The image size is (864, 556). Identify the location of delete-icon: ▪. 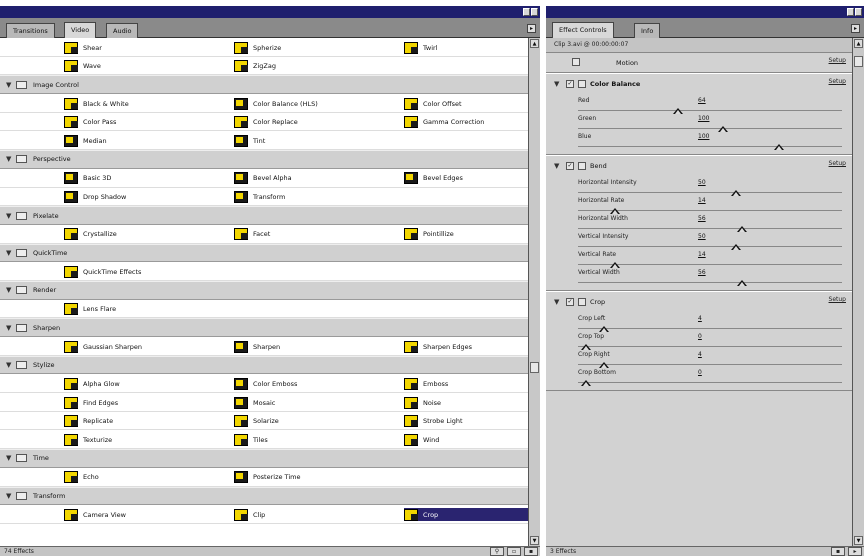
(531, 551).